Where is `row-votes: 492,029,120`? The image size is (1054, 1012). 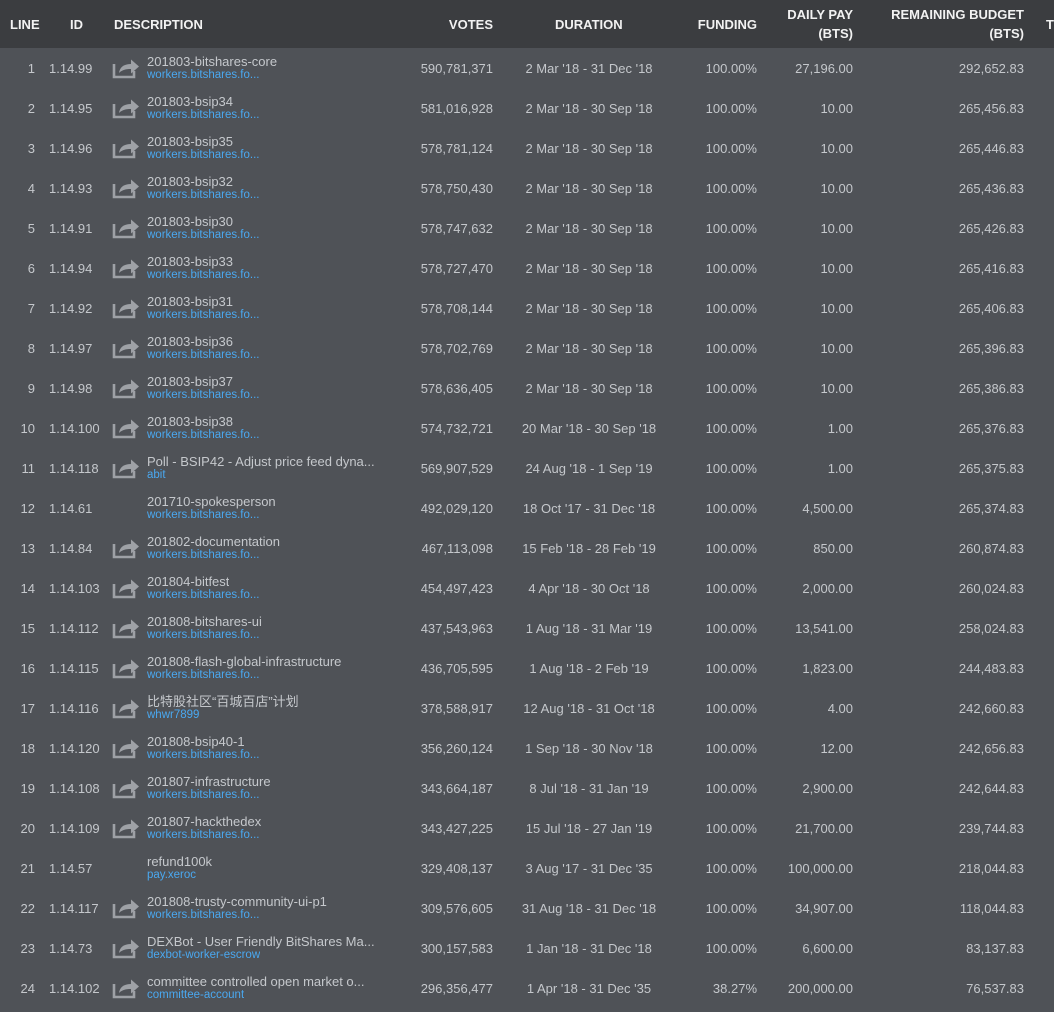 row-votes: 492,029,120 is located at coordinates (456, 508).